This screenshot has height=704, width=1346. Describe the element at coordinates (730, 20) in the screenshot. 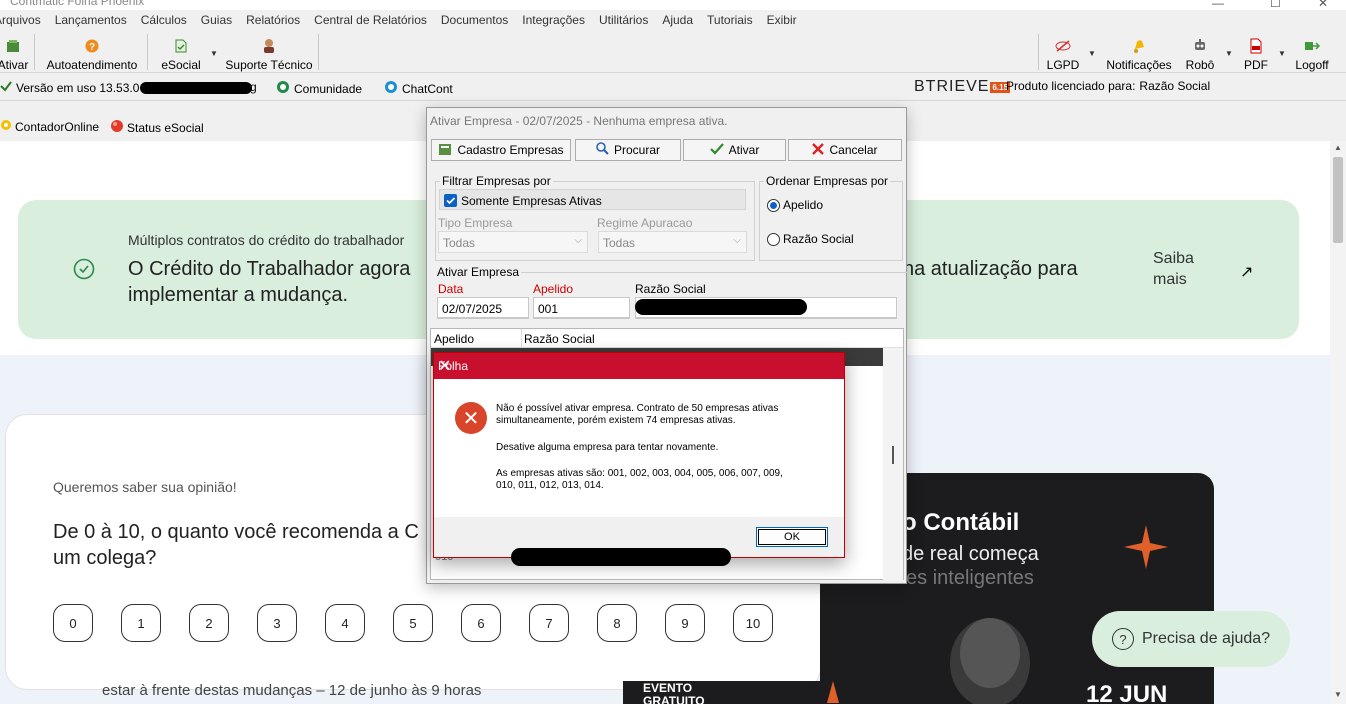

I see `menu-tutoriais: Tutoriais` at that location.